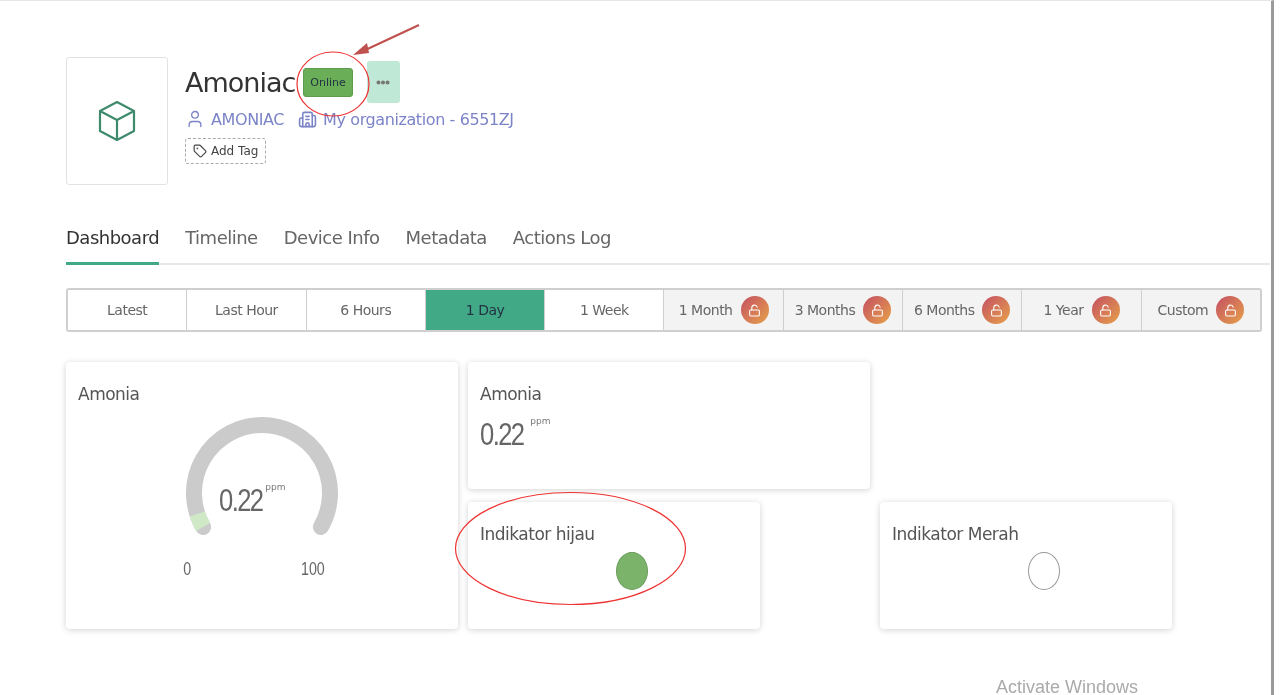  What do you see at coordinates (117, 121) in the screenshot?
I see `cube-icon` at bounding box center [117, 121].